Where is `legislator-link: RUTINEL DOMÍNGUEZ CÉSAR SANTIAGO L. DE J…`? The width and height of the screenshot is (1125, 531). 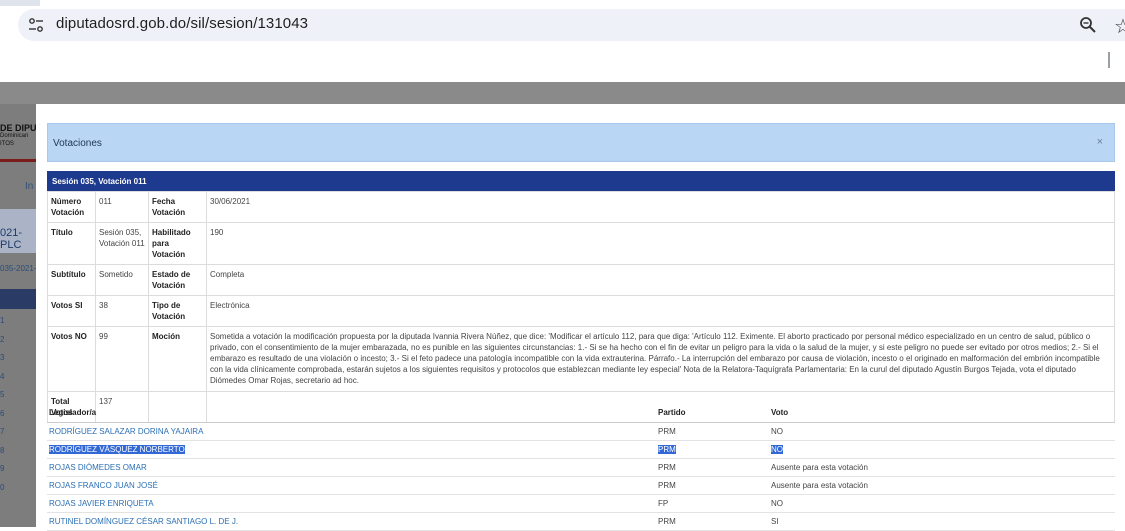
legislator-link: RUTINEL DOMÍNGUEZ CÉSAR SANTIAGO L. DE J… is located at coordinates (143, 521).